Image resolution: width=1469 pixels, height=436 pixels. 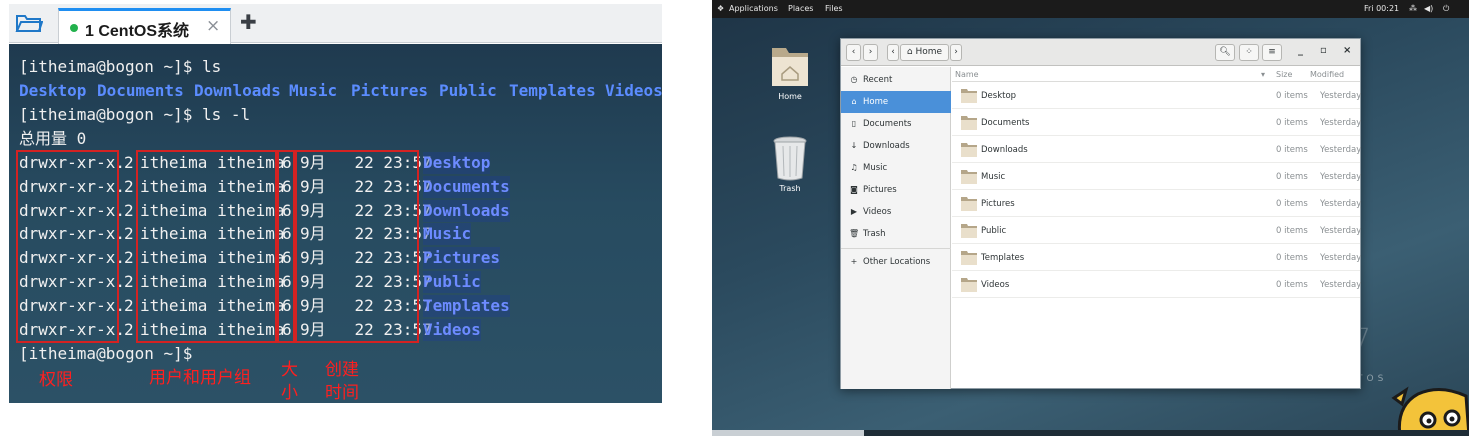 What do you see at coordinates (144, 26) in the screenshot?
I see `tab-centos: 1 CentOS系统 ×` at bounding box center [144, 26].